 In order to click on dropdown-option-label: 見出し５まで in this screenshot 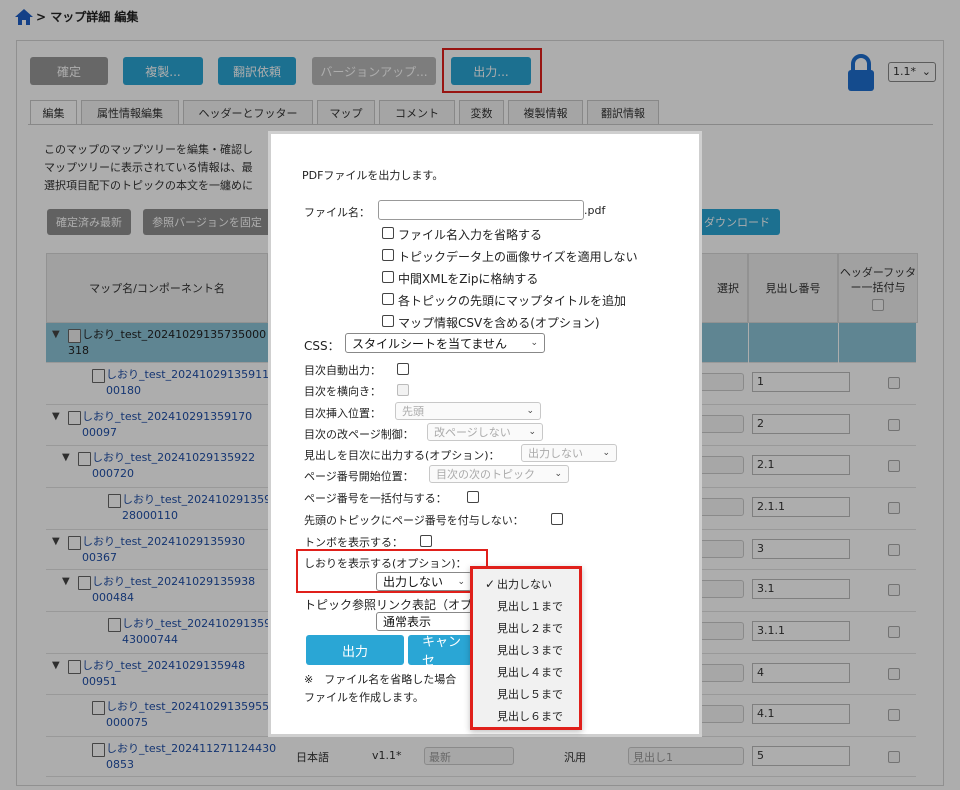, I will do `click(530, 694)`.